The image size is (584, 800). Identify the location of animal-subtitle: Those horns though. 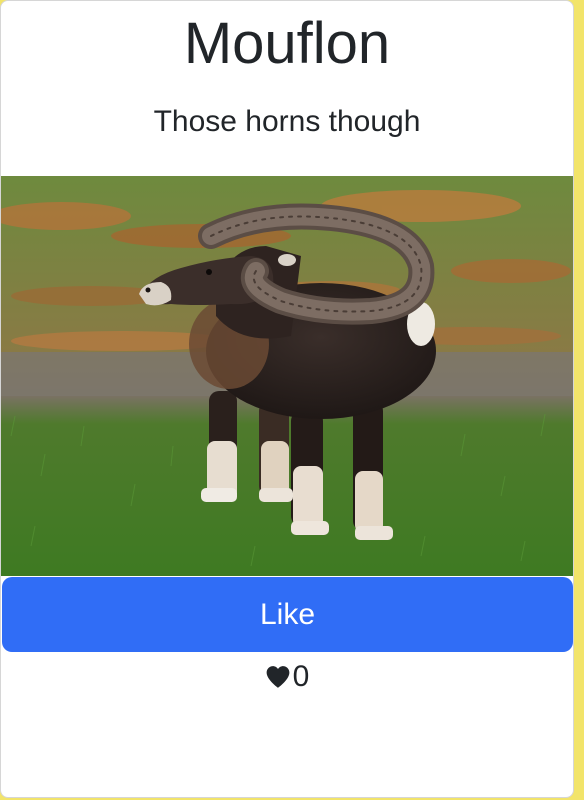
(287, 121).